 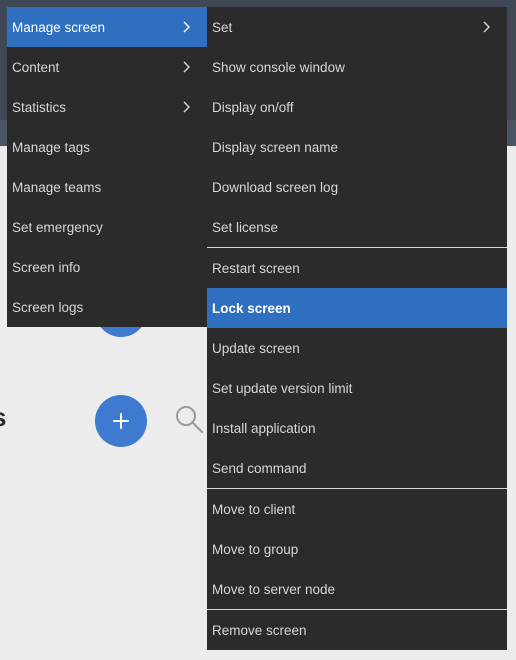 What do you see at coordinates (48, 307) in the screenshot?
I see `menu-item-label: Screen logs` at bounding box center [48, 307].